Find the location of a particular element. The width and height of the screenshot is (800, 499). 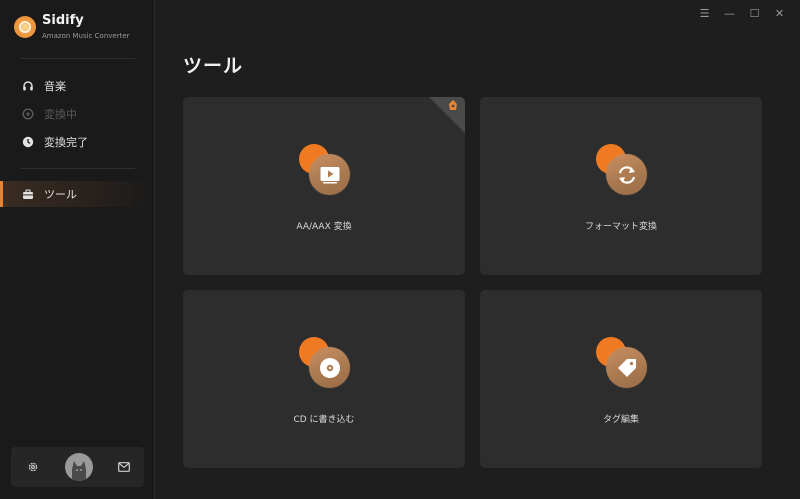

sidebar-bottom-bar is located at coordinates (77, 467).